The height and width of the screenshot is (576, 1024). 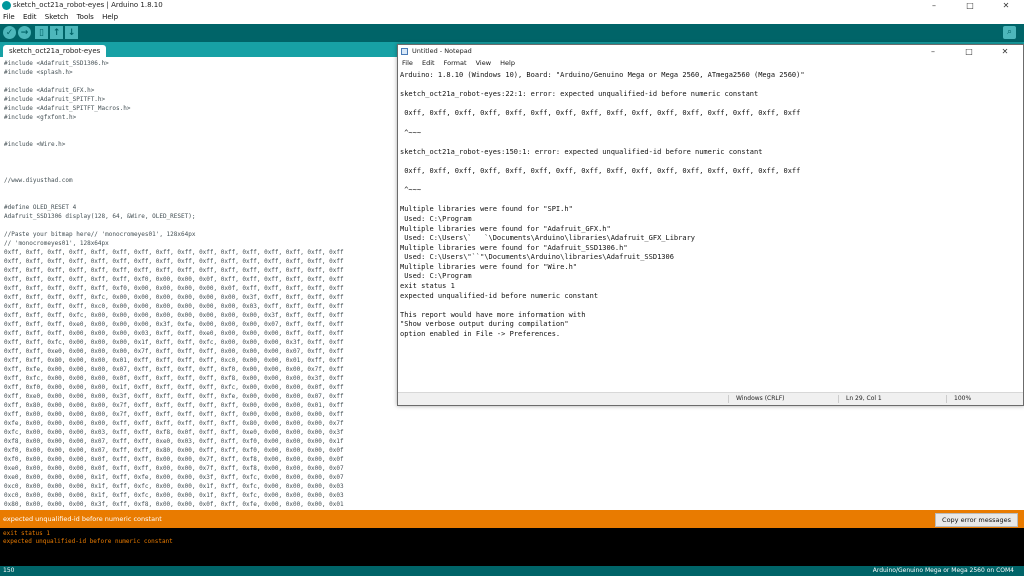 I want to click on copy-error-messages-button: Copy error messages, so click(x=976, y=520).